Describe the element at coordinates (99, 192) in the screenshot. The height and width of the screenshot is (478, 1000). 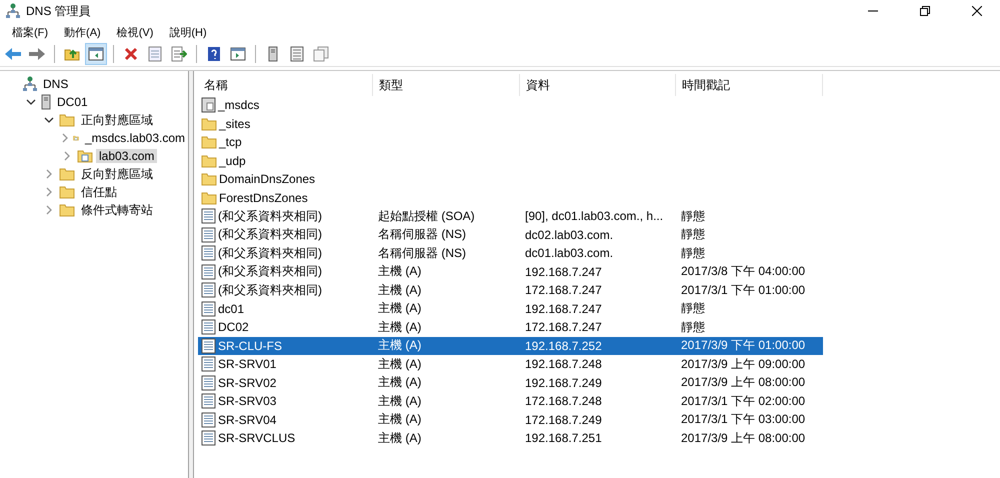
I see `tree-item: 信任點` at that location.